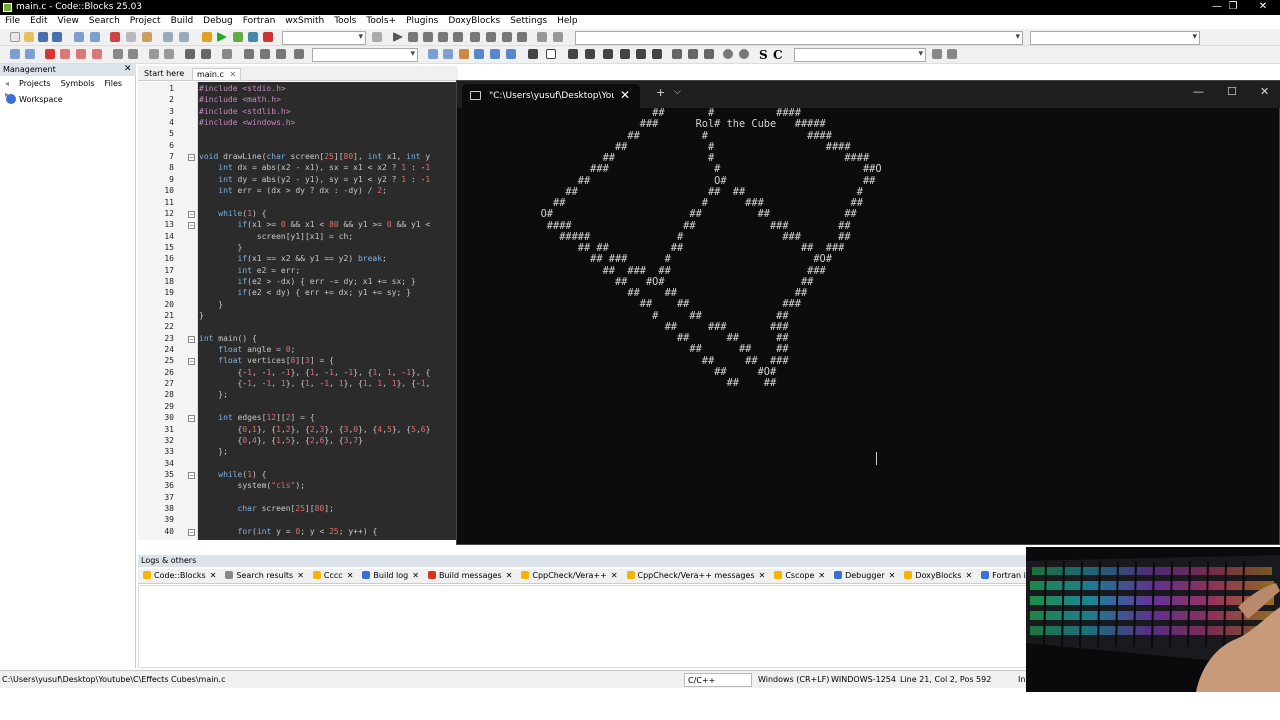 Image resolution: width=1280 pixels, height=720 pixels. I want to click on debug-windows-icon, so click(542, 37).